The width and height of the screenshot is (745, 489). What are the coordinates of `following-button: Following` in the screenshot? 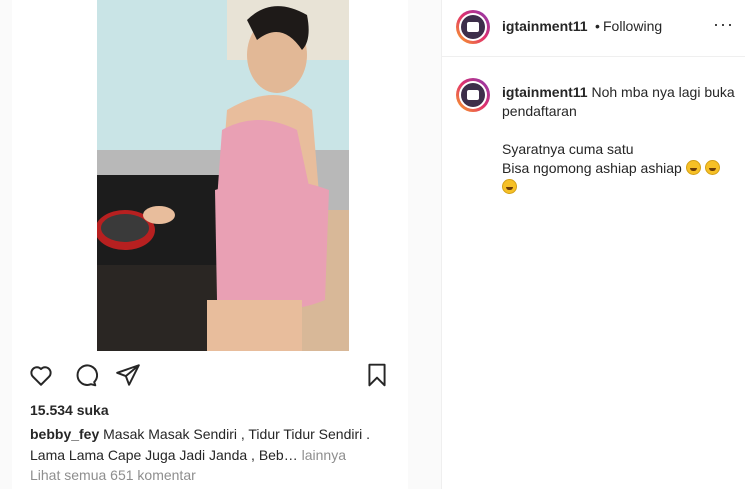 It's located at (632, 26).